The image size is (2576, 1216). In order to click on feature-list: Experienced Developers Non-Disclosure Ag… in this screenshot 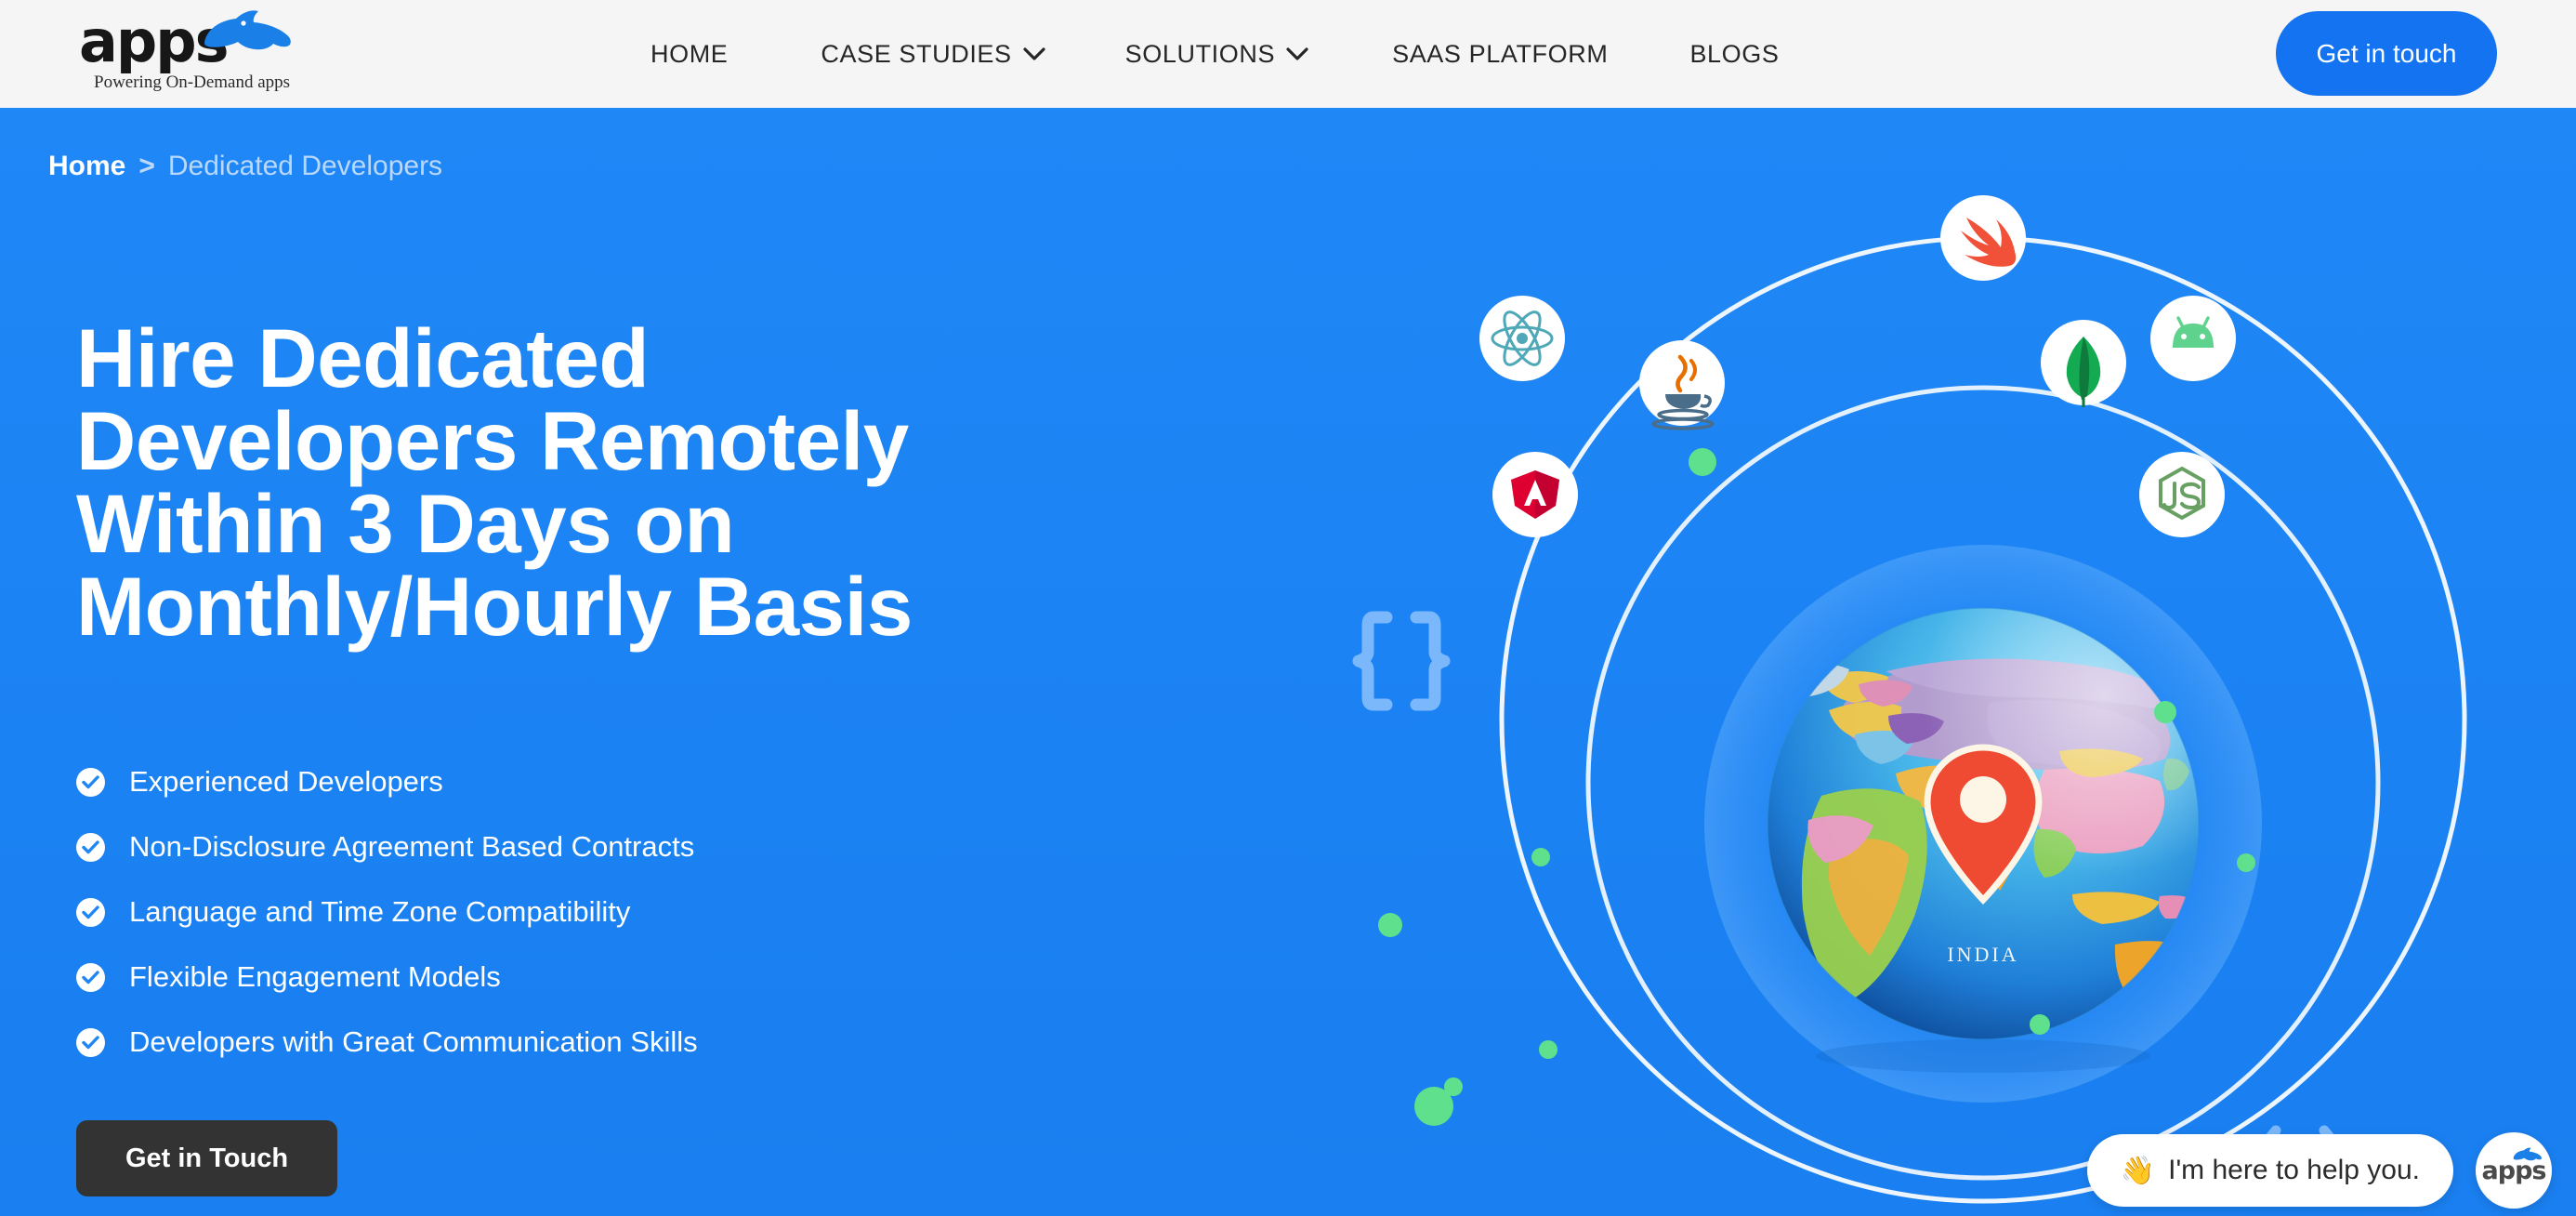, I will do `click(387, 912)`.